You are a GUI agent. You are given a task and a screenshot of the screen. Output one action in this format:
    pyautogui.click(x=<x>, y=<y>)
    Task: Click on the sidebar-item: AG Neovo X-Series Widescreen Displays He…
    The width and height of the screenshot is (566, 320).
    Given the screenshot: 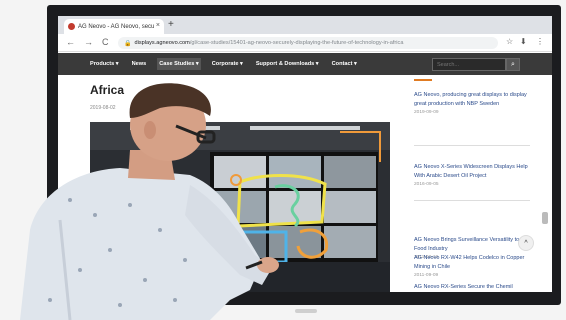 What is the action you would take?
    pyautogui.click(x=474, y=175)
    